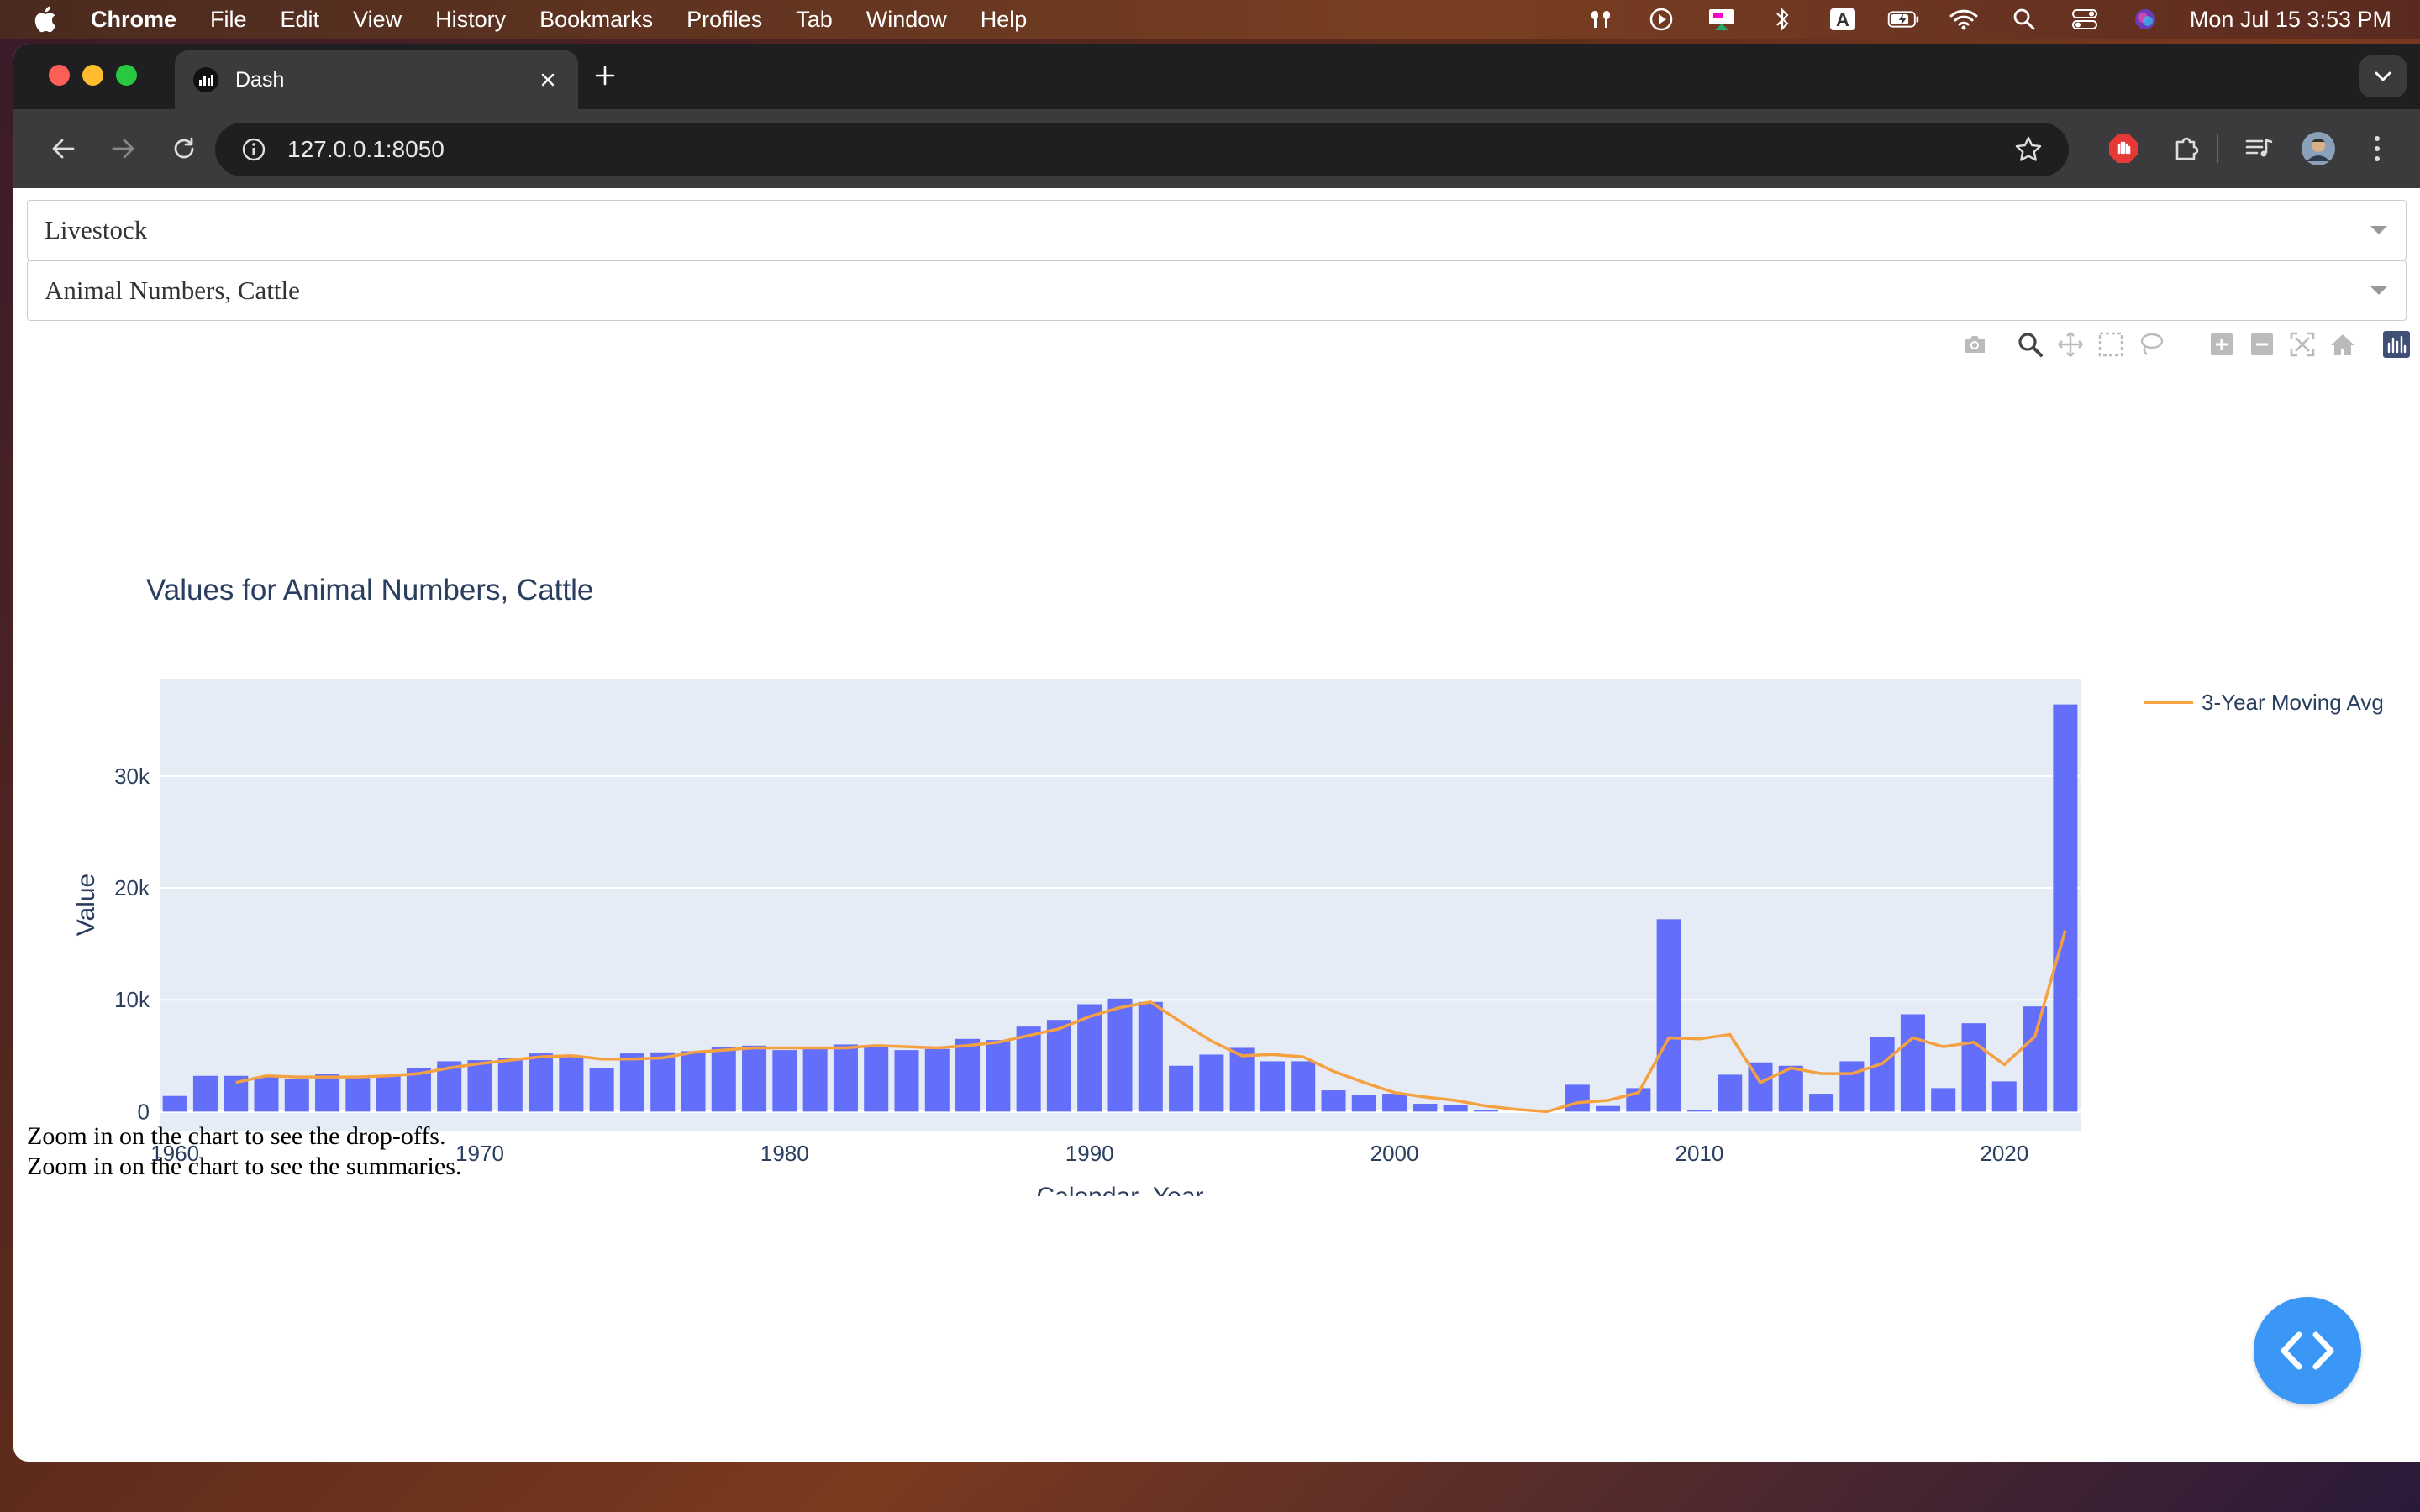 This screenshot has height=1512, width=2420. Describe the element at coordinates (60, 75) in the screenshot. I see `close-window-button` at that location.